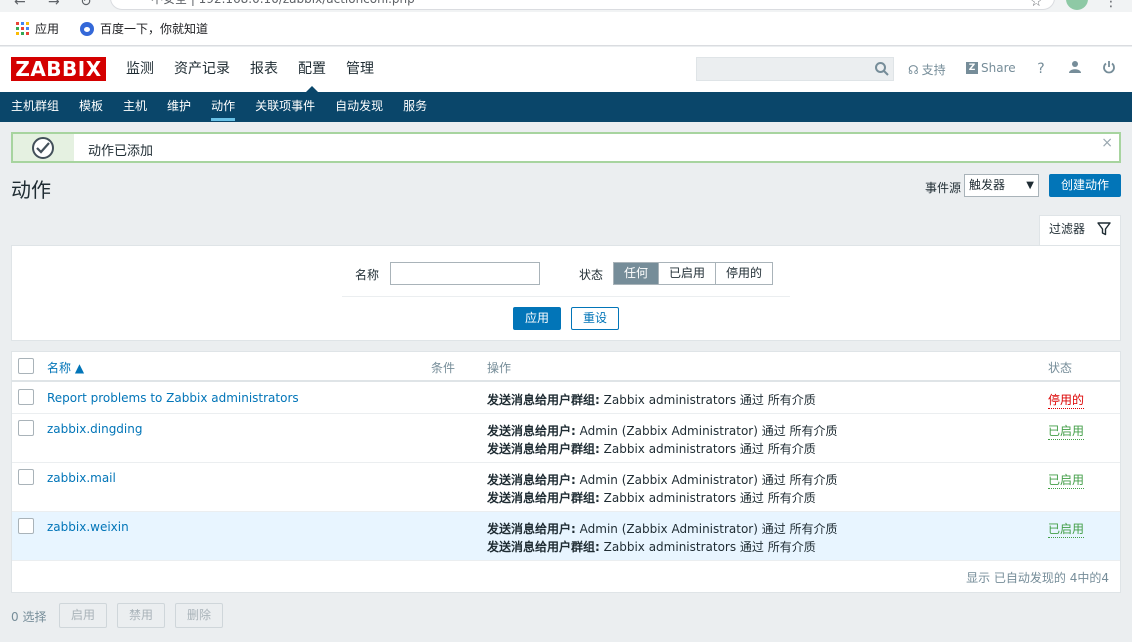 The height and width of the screenshot is (642, 1132). What do you see at coordinates (1109, 69) in the screenshot?
I see `logout-icon` at bounding box center [1109, 69].